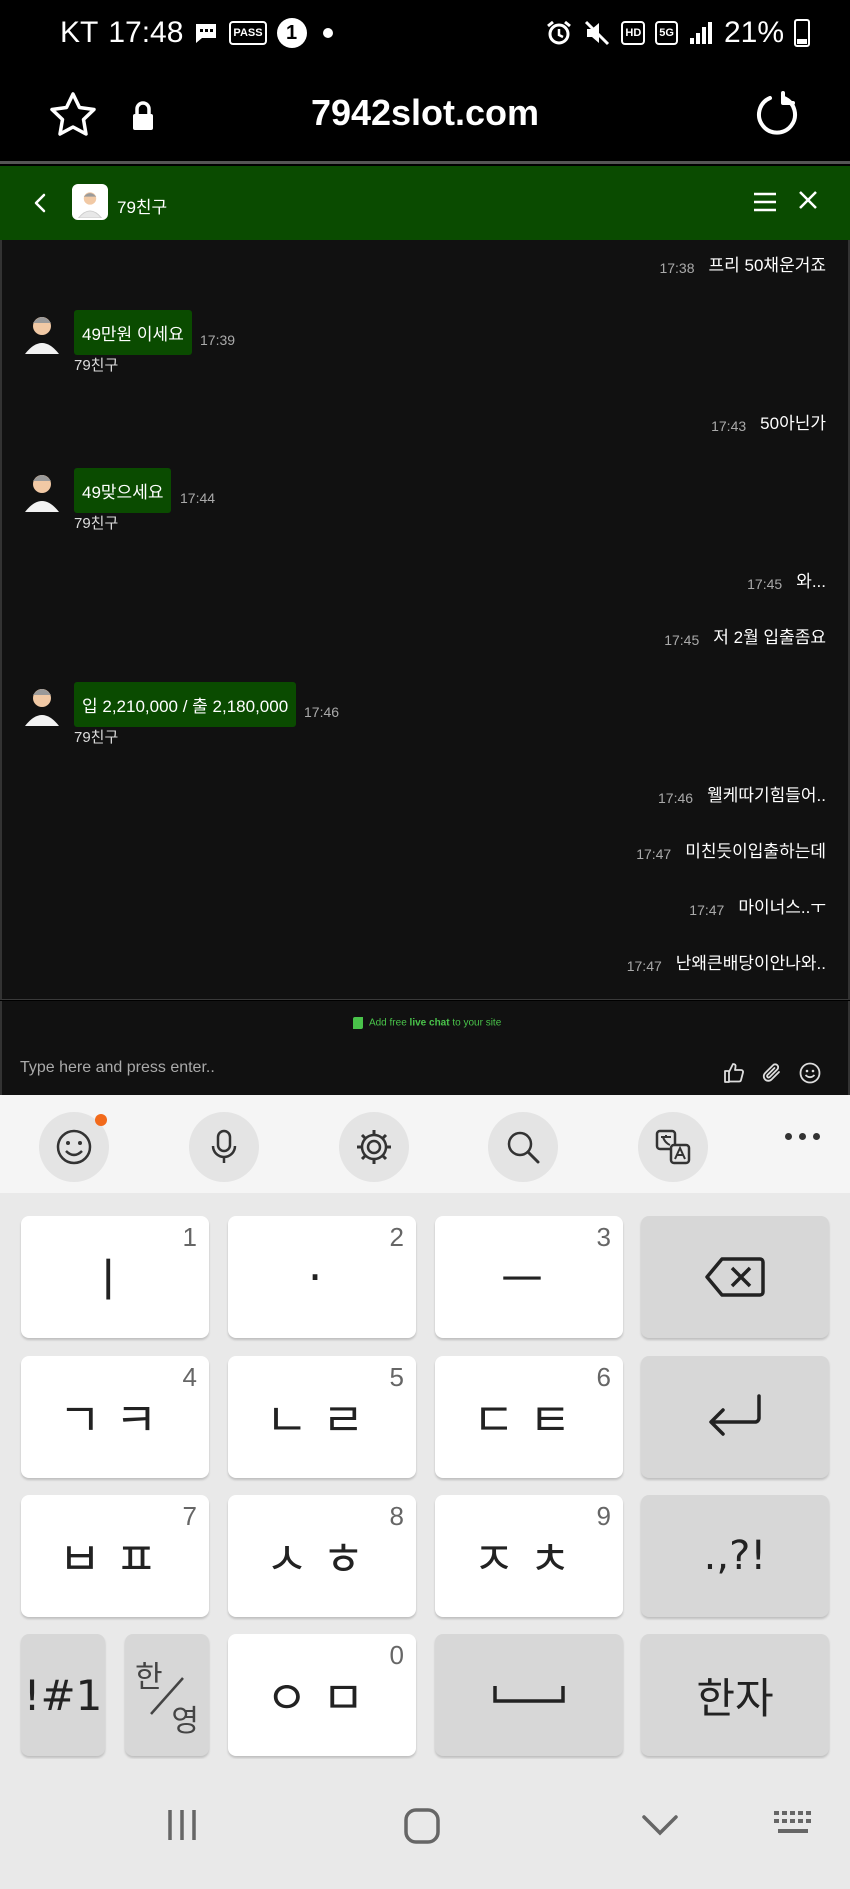 Image resolution: width=850 pixels, height=1889 pixels. What do you see at coordinates (666, 33) in the screenshot?
I see `network-5g-icon: 5G` at bounding box center [666, 33].